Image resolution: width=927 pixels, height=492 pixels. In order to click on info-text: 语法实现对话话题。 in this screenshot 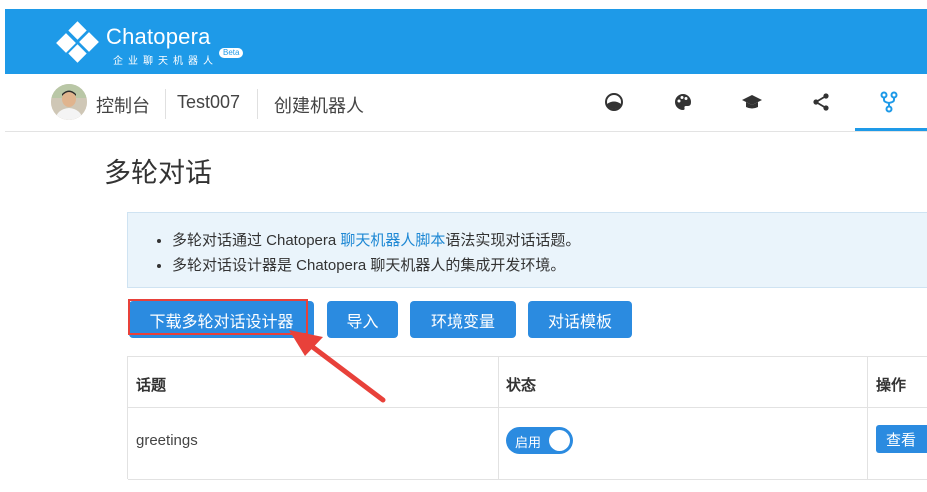, I will do `click(513, 240)`.